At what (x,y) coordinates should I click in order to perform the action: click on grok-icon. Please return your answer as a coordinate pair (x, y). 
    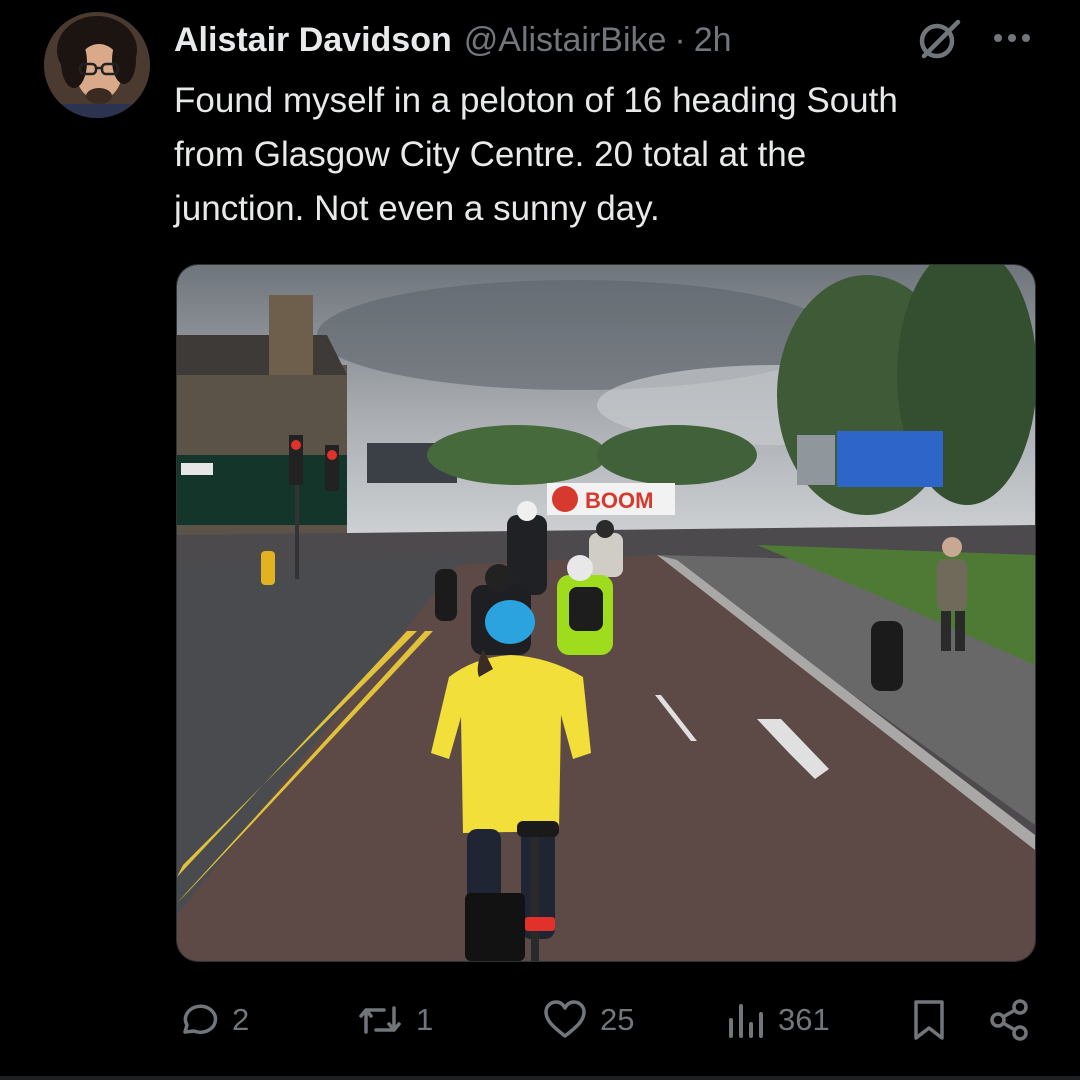
    Looking at the image, I should click on (939, 39).